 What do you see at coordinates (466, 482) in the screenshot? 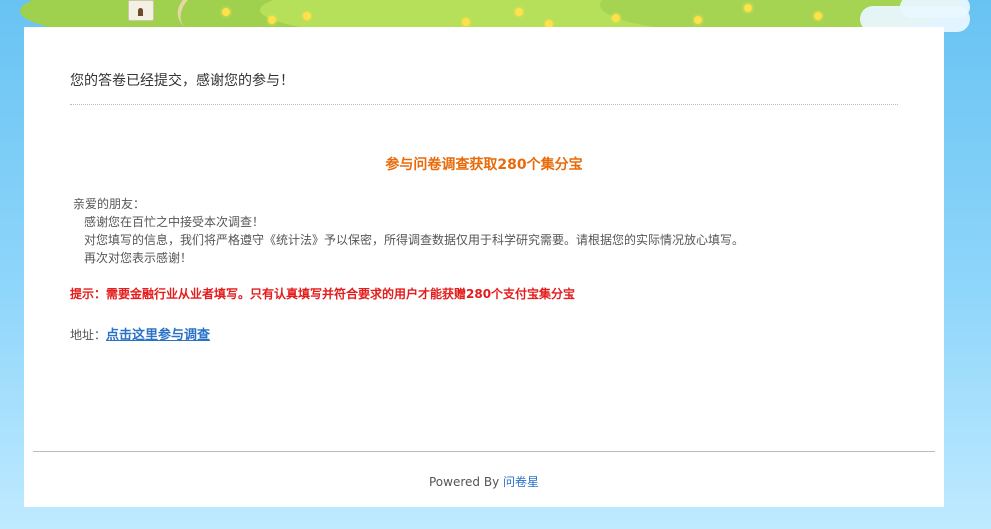
I see `powered-by-text: Powered By` at bounding box center [466, 482].